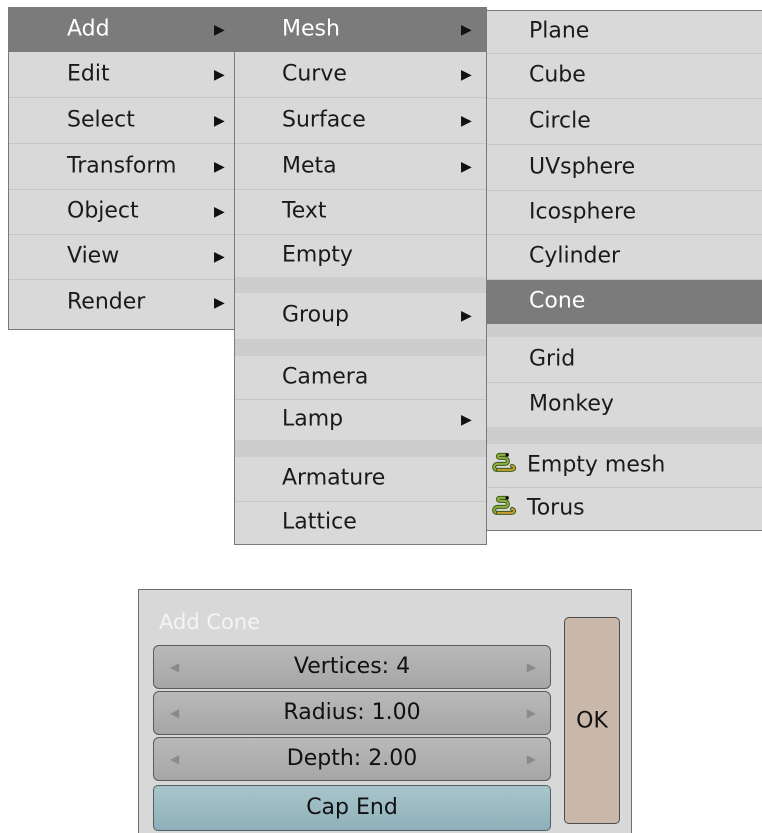 The width and height of the screenshot is (762, 833). I want to click on menu-item-camera: Camera, so click(360, 378).